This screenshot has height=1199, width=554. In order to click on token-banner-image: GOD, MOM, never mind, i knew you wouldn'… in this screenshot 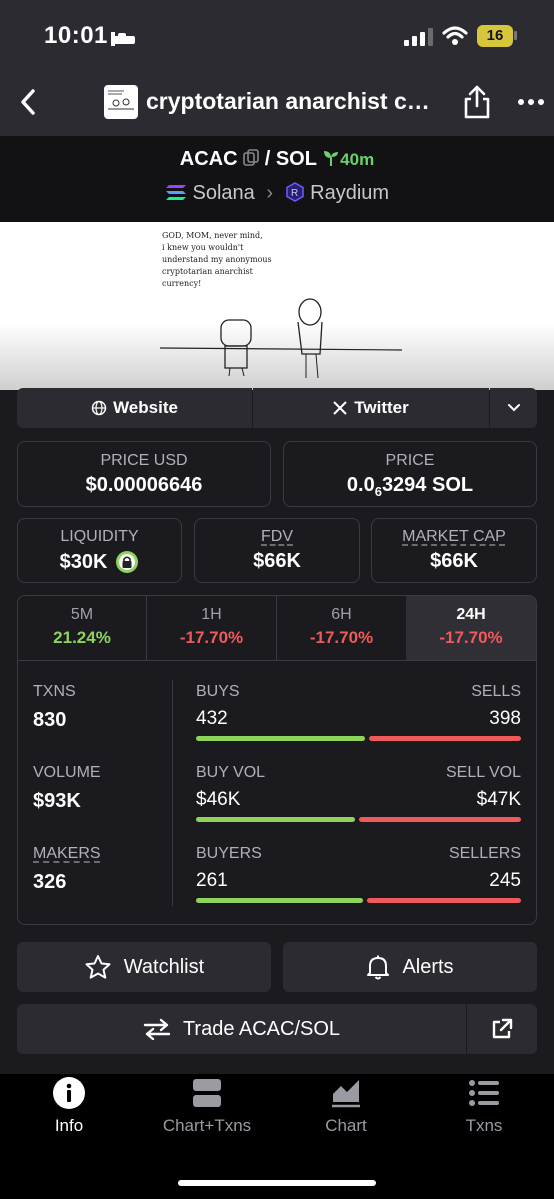, I will do `click(277, 306)`.